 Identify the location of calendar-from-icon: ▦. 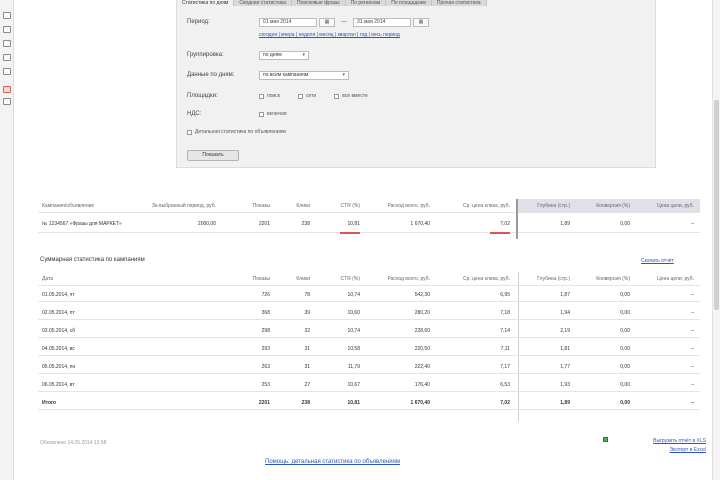
(327, 22).